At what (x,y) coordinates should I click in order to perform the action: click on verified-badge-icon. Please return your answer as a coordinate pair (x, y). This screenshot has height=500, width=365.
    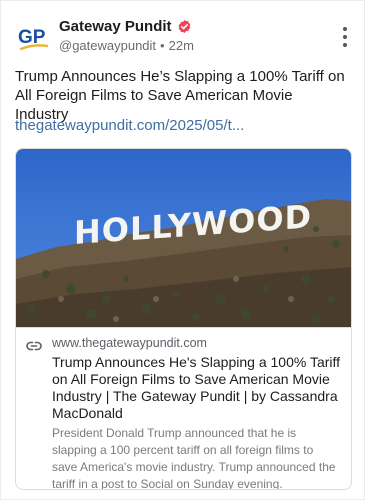
    Looking at the image, I should click on (184, 26).